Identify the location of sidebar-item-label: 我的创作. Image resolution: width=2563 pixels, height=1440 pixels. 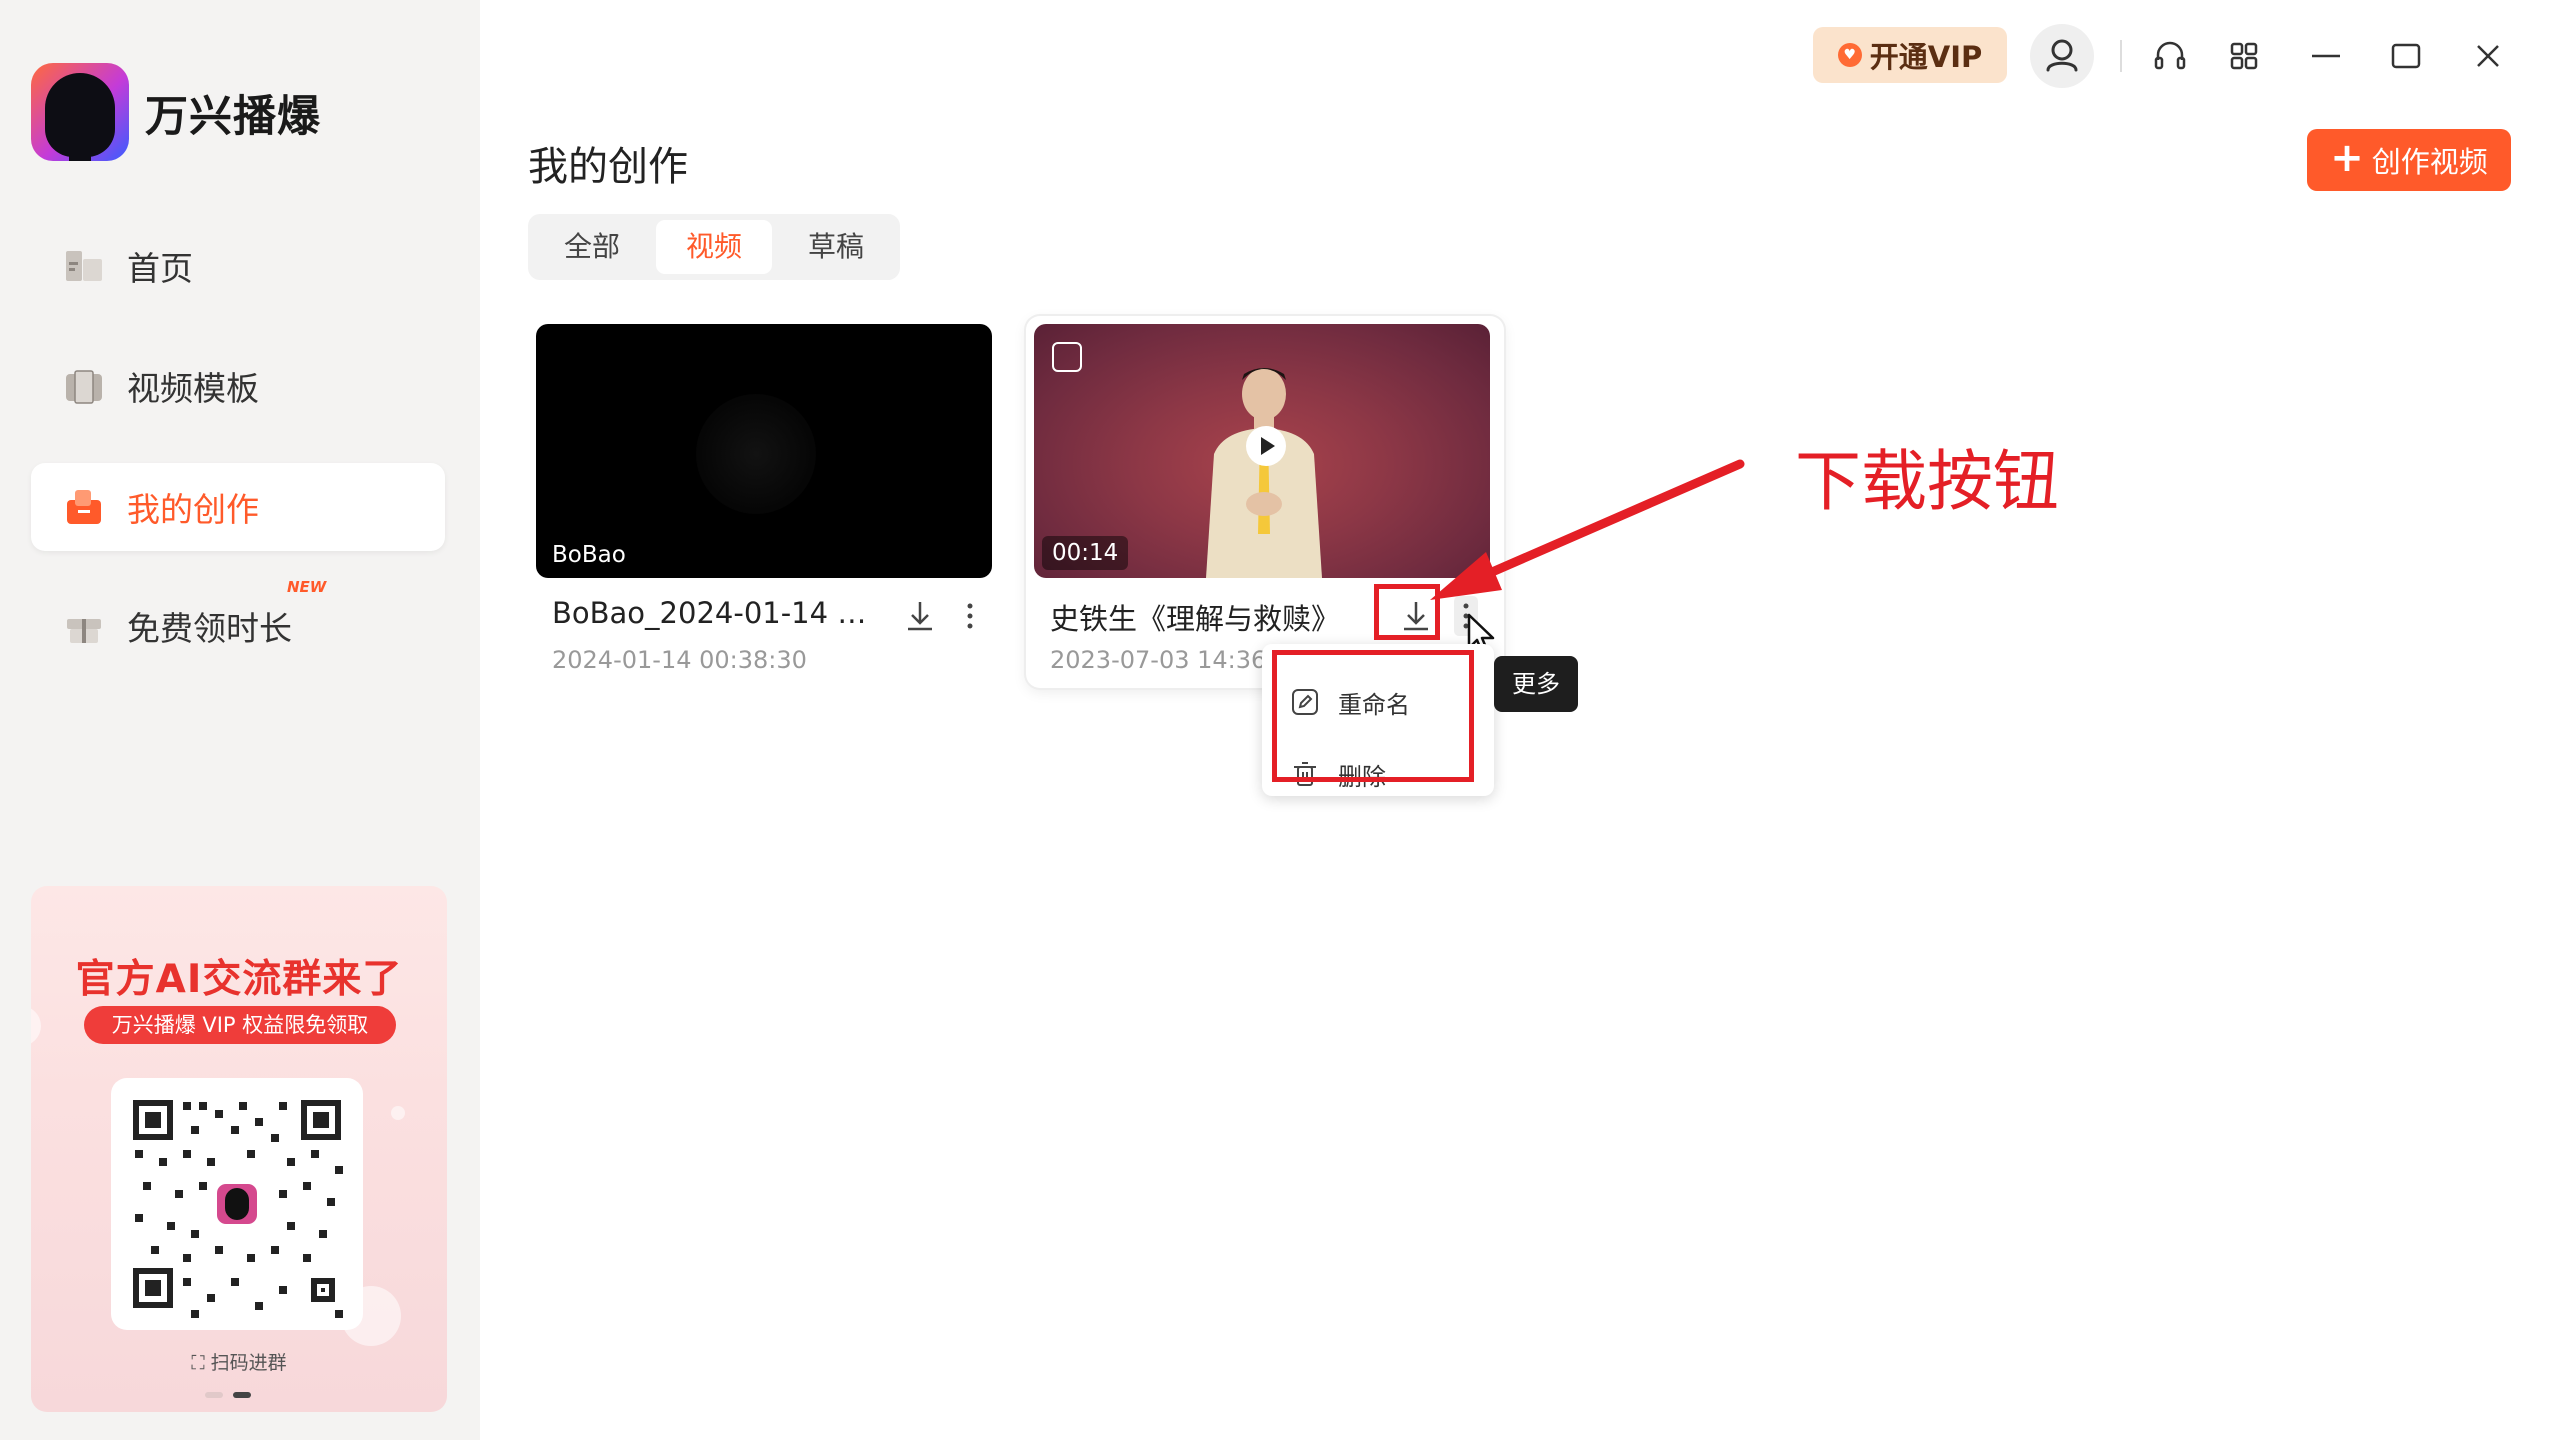
(193, 509).